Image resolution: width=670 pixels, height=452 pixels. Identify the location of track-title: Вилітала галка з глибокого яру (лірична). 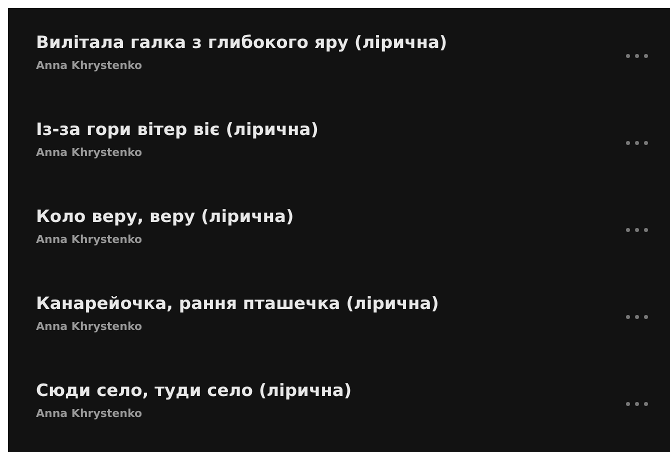
(242, 43).